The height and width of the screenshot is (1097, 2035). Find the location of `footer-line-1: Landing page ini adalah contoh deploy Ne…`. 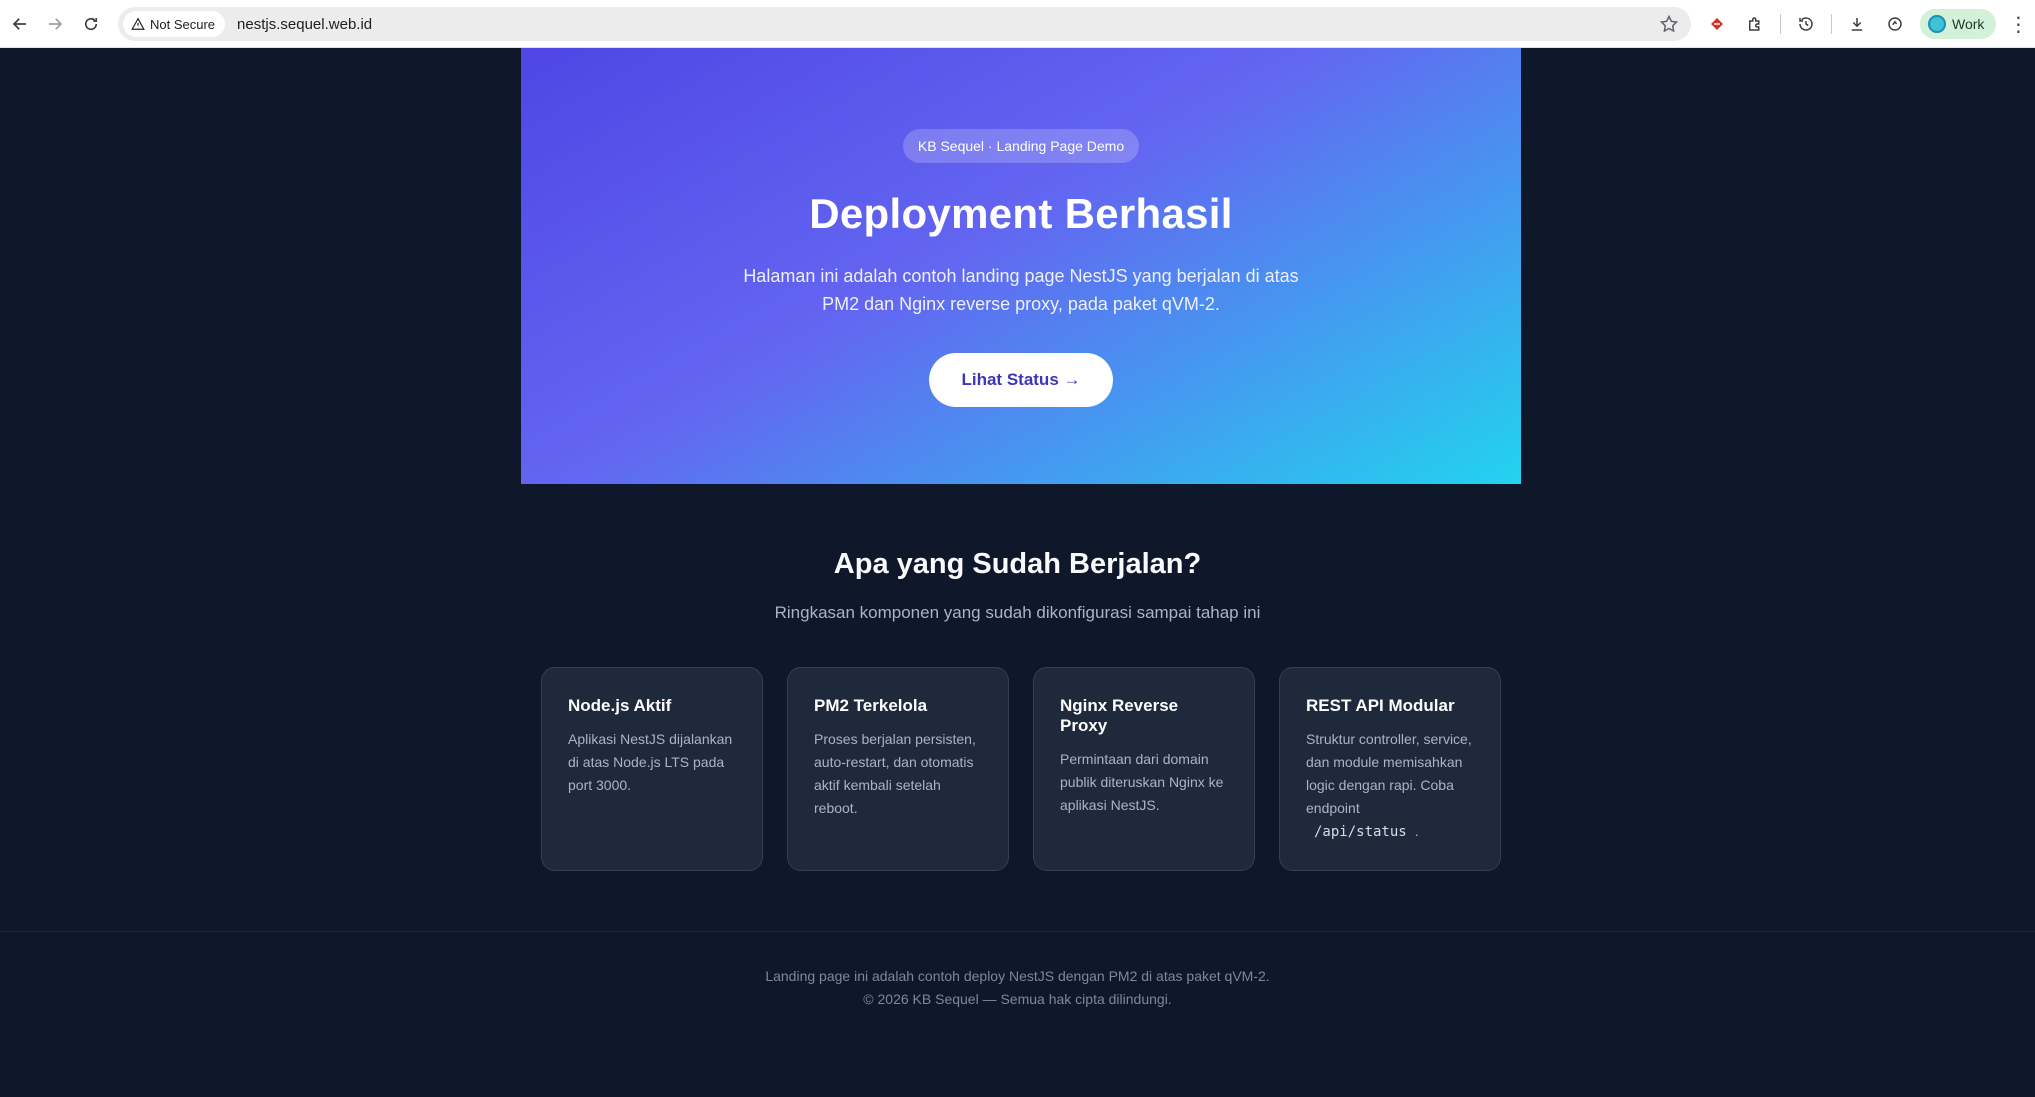

footer-line-1: Landing page ini adalah contoh deploy Ne… is located at coordinates (1017, 976).